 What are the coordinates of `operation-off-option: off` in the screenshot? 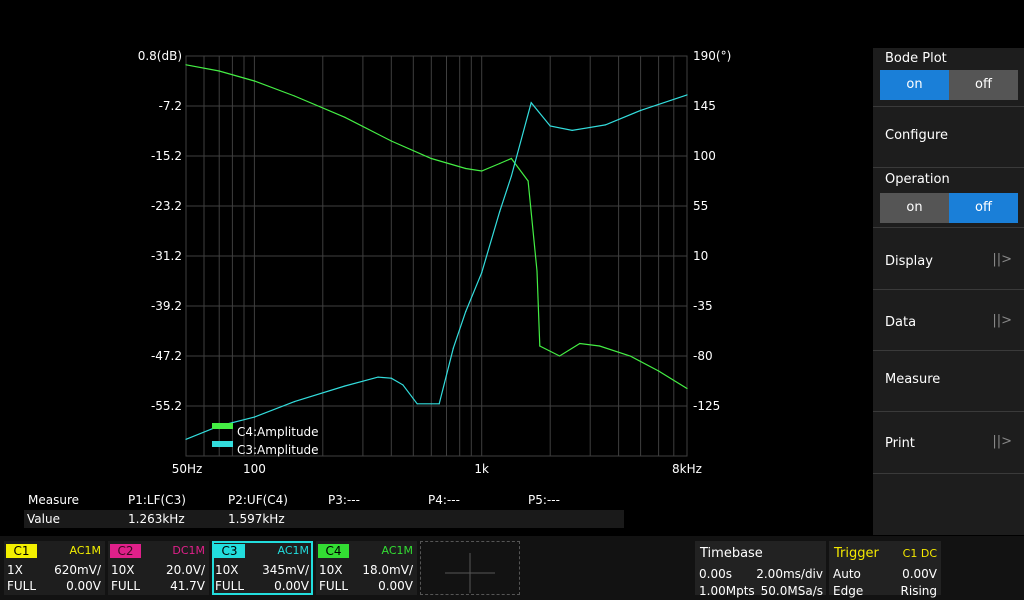 It's located at (983, 208).